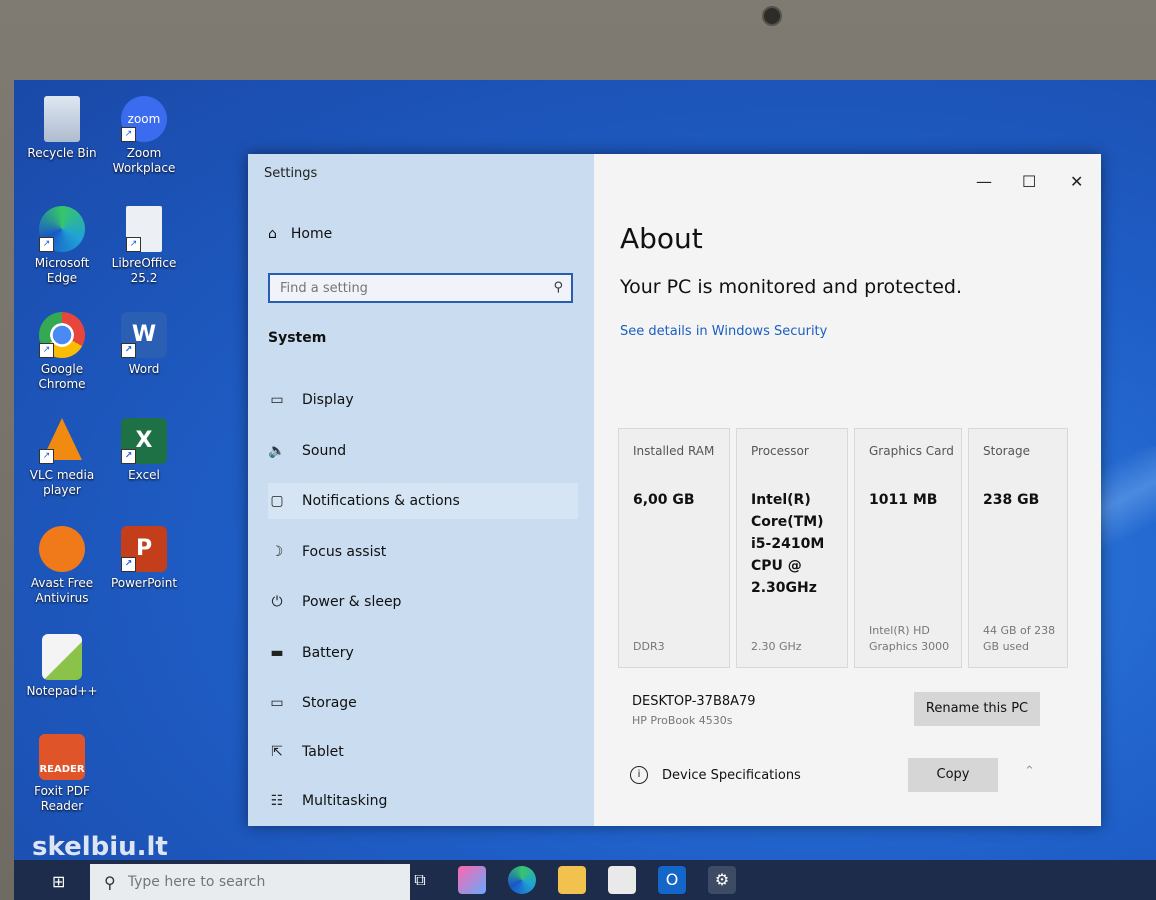 The image size is (1156, 900). What do you see at coordinates (772, 16) in the screenshot?
I see `webcam` at bounding box center [772, 16].